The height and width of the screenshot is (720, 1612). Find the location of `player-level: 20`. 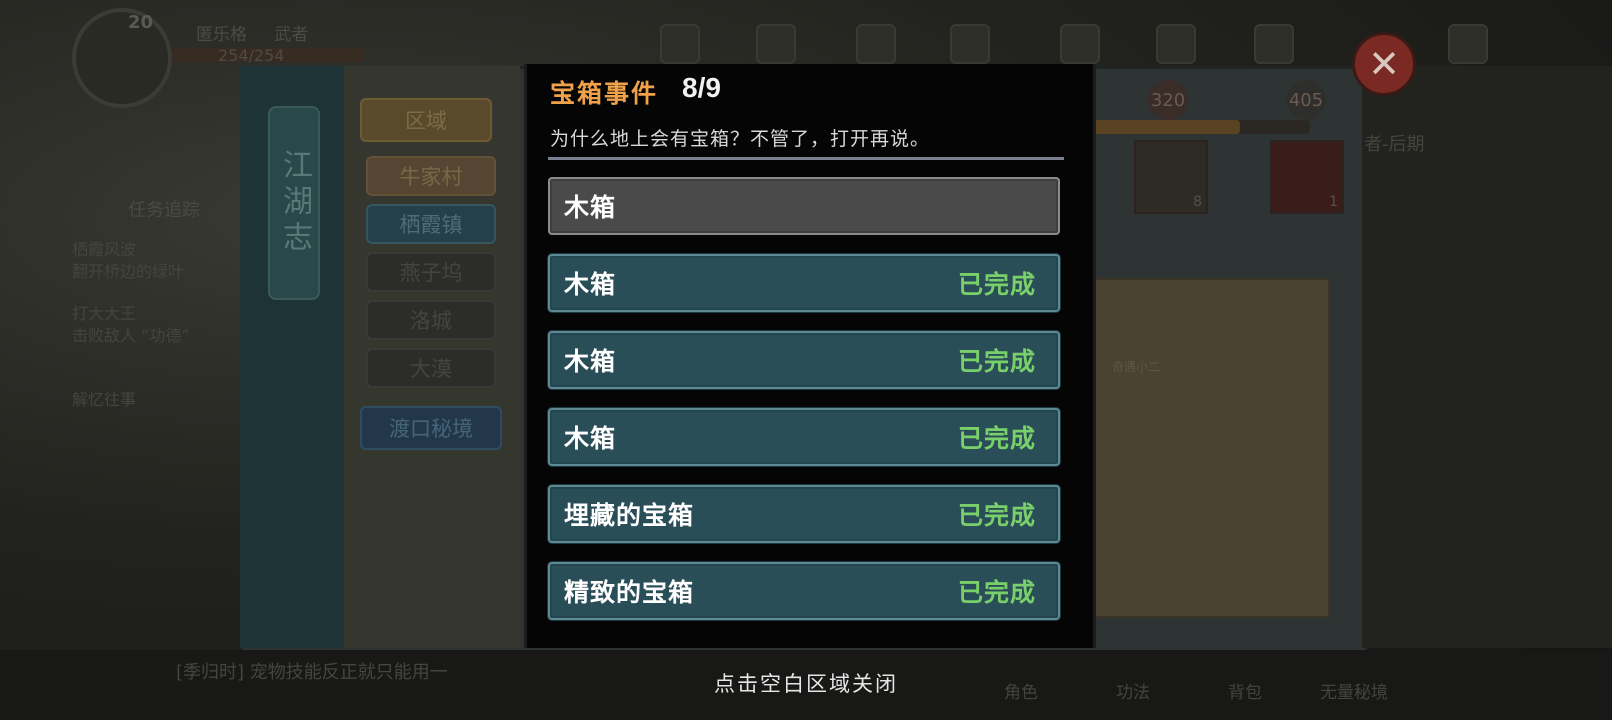

player-level: 20 is located at coordinates (141, 22).